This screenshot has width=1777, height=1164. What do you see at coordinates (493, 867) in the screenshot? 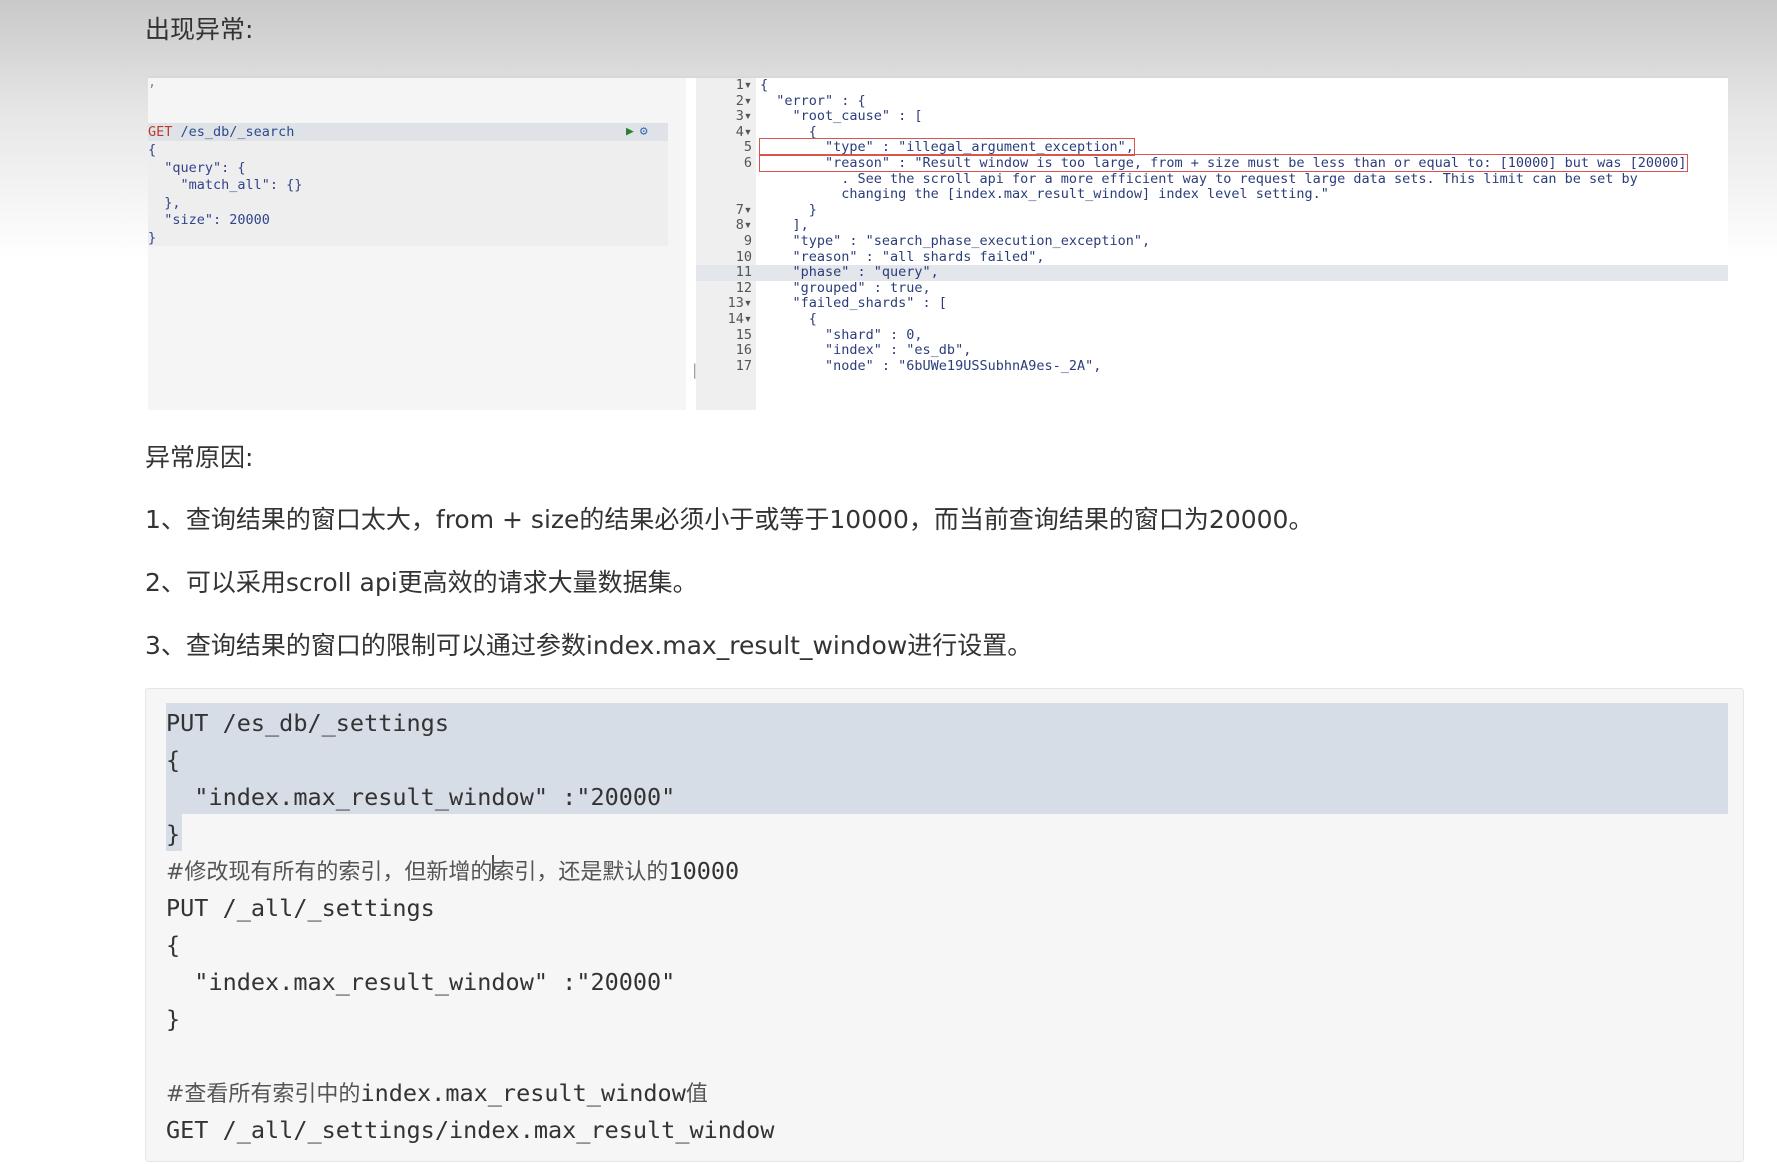
I see `text-cursor` at bounding box center [493, 867].